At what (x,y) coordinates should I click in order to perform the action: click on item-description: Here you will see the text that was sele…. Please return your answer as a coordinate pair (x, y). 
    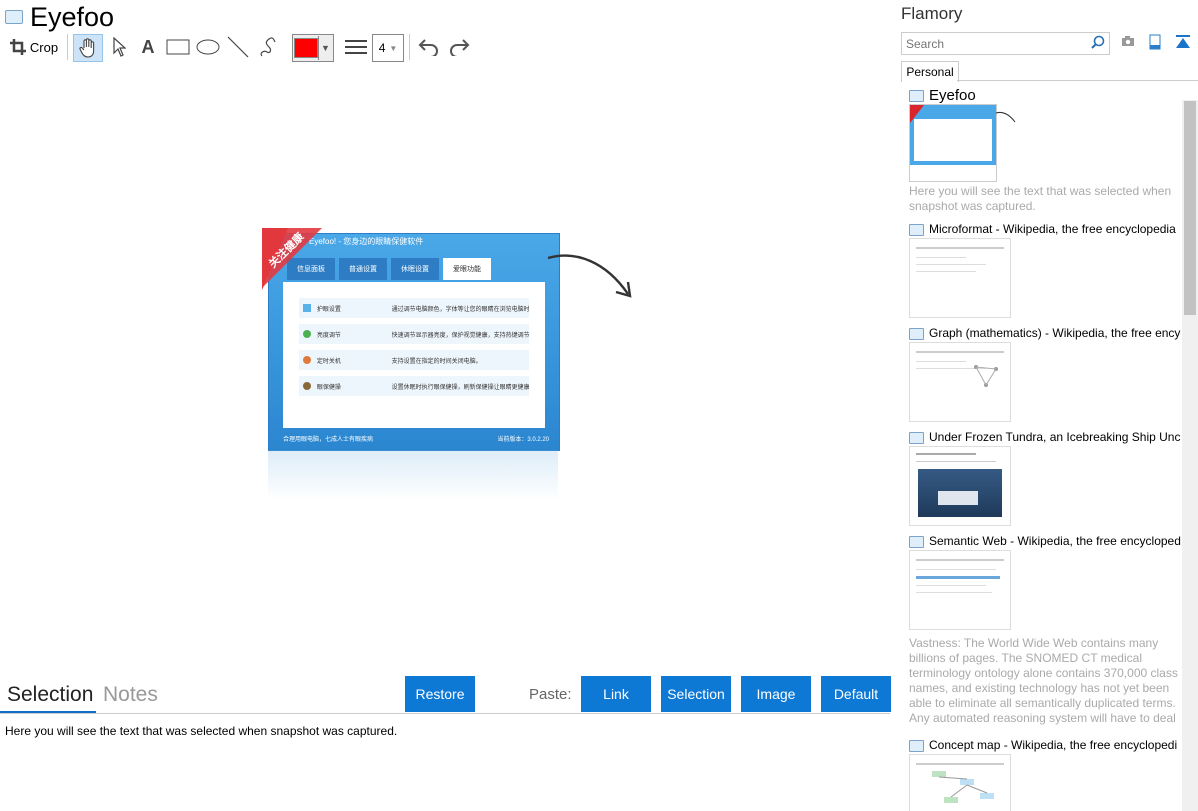
    Looking at the image, I should click on (1040, 198).